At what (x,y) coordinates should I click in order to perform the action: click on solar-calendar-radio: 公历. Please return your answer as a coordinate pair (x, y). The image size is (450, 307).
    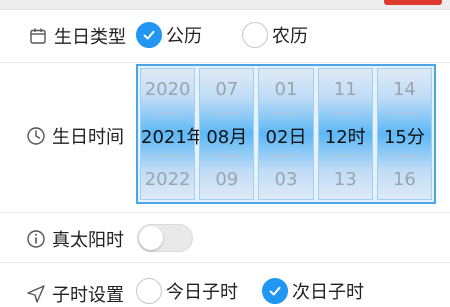
    Looking at the image, I should click on (169, 35).